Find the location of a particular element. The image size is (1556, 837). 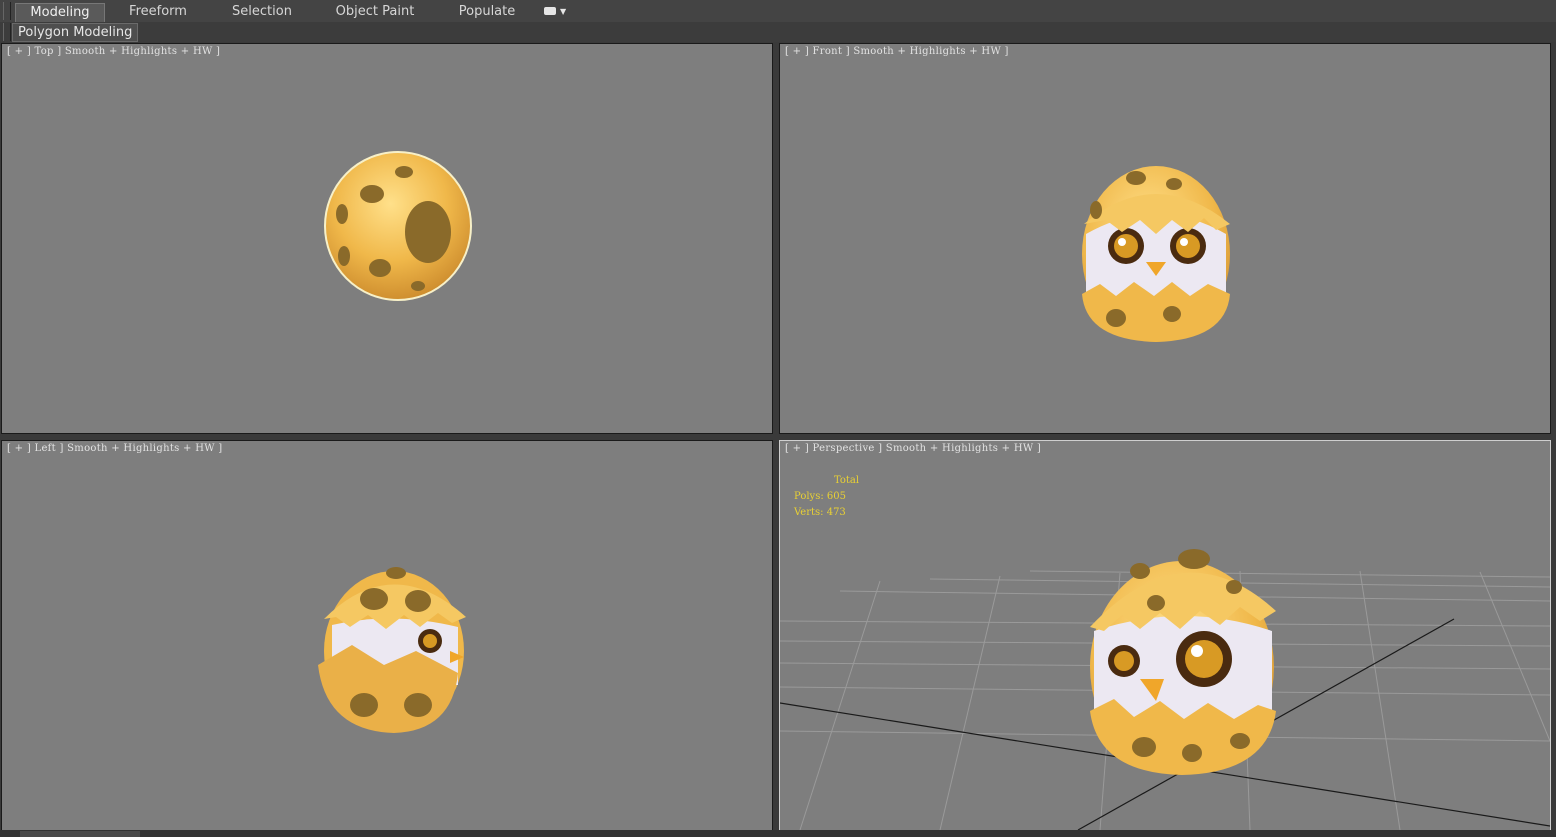

chevron-down-icon: ▼ is located at coordinates (563, 11).